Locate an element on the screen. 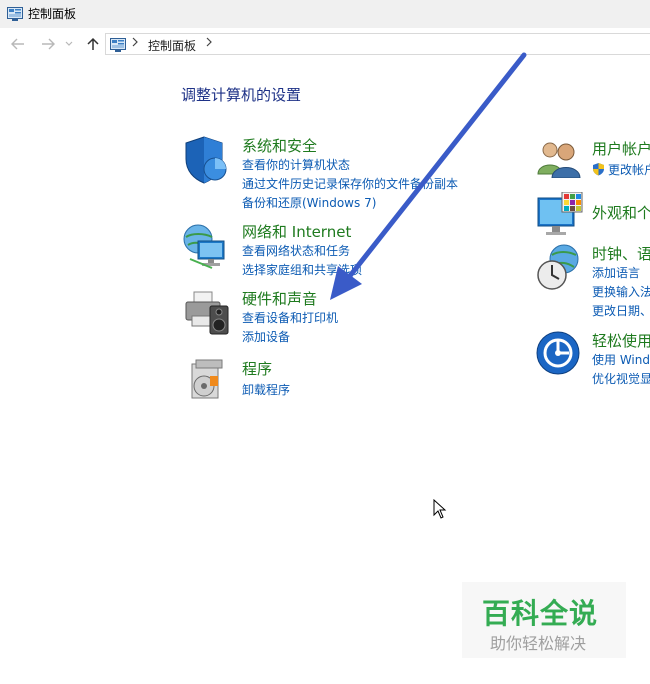  watermark-title: 百科全说 is located at coordinates (540, 613).